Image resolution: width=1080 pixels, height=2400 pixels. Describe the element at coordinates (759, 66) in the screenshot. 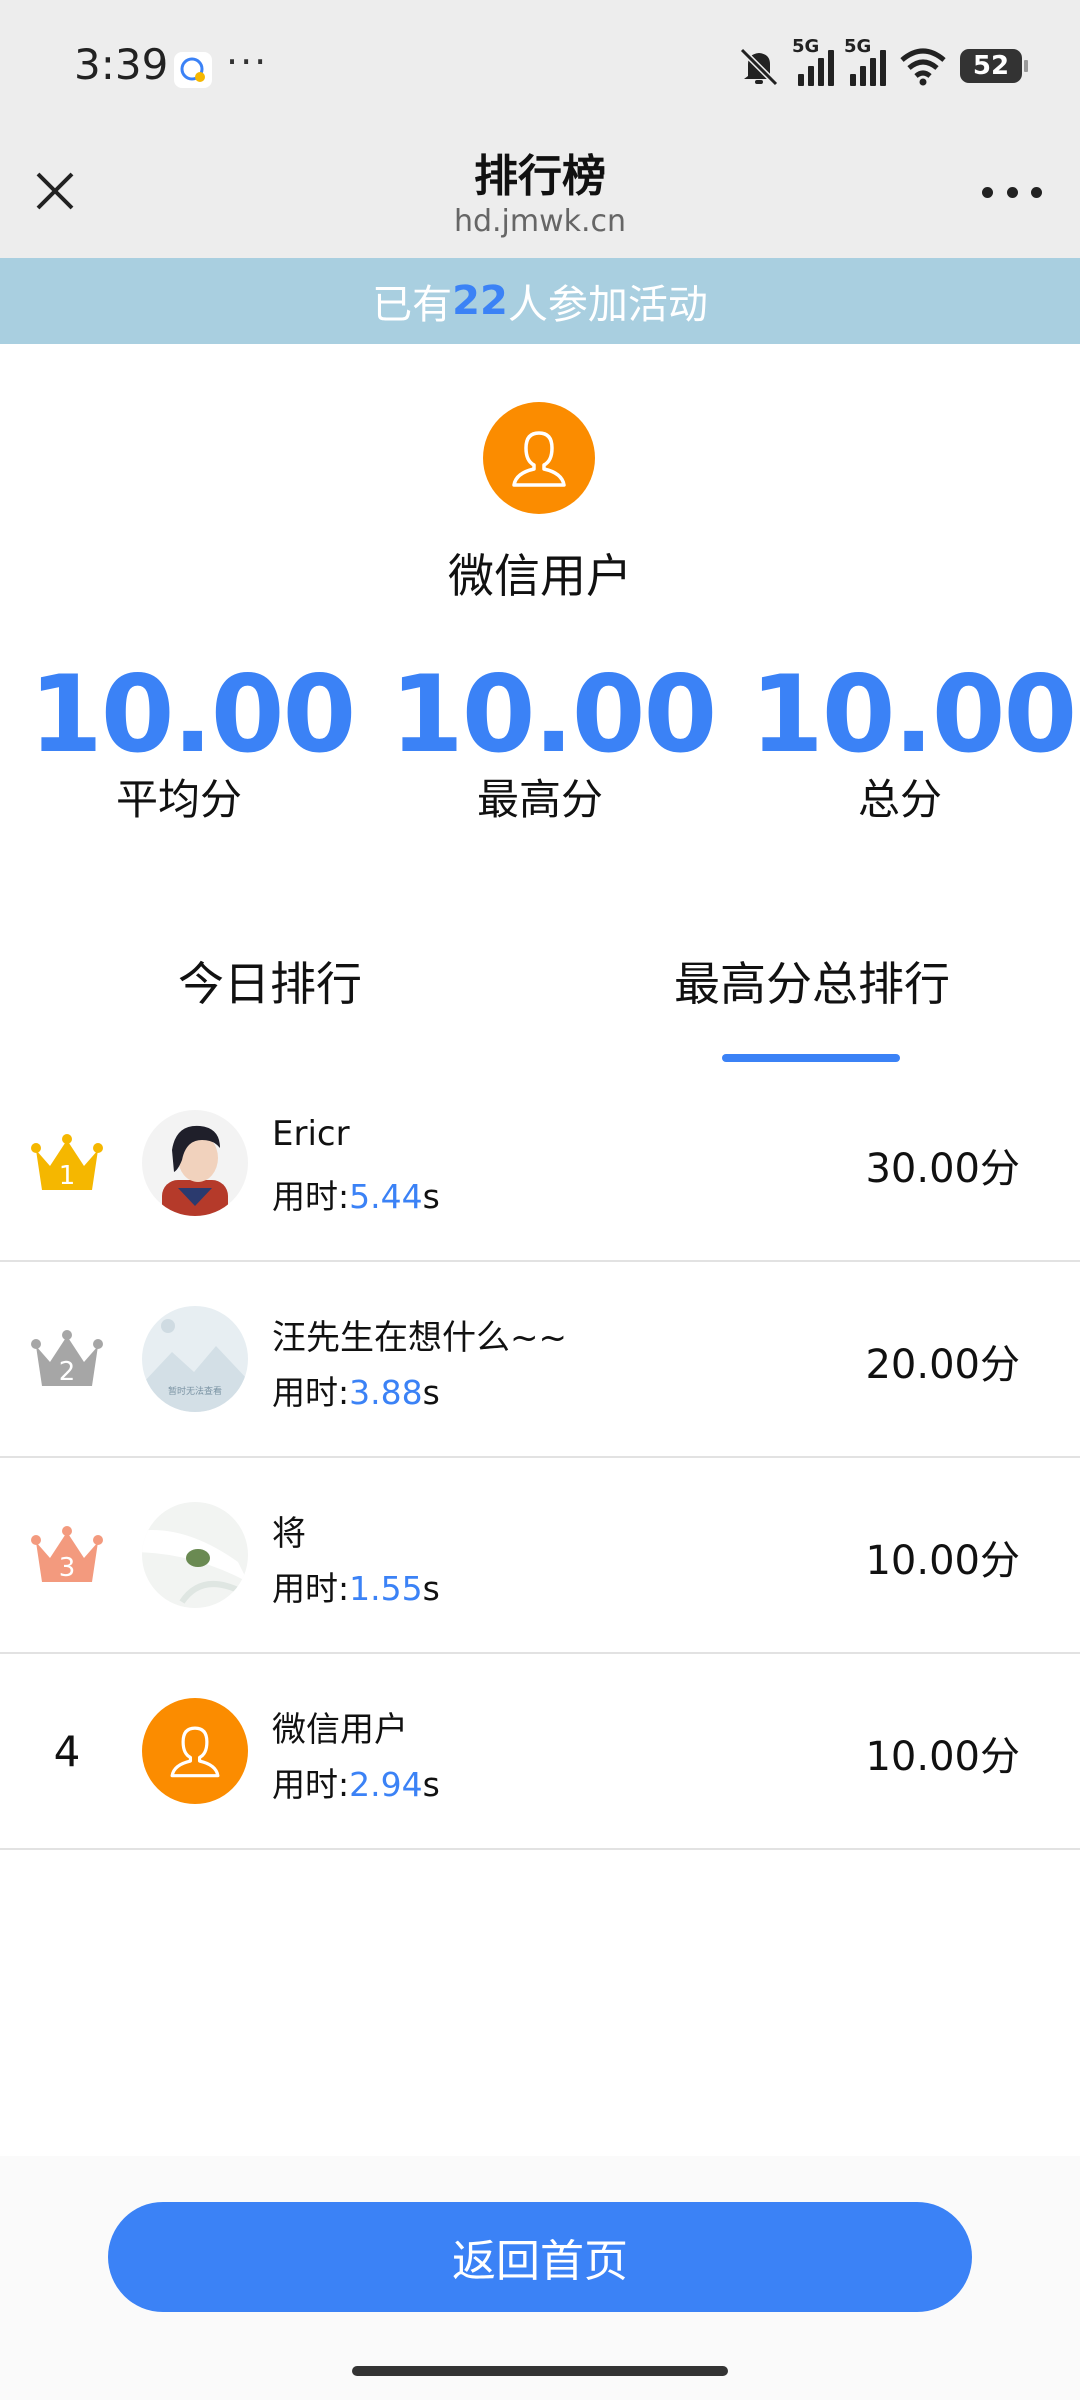

I see `mute-bell-icon` at that location.